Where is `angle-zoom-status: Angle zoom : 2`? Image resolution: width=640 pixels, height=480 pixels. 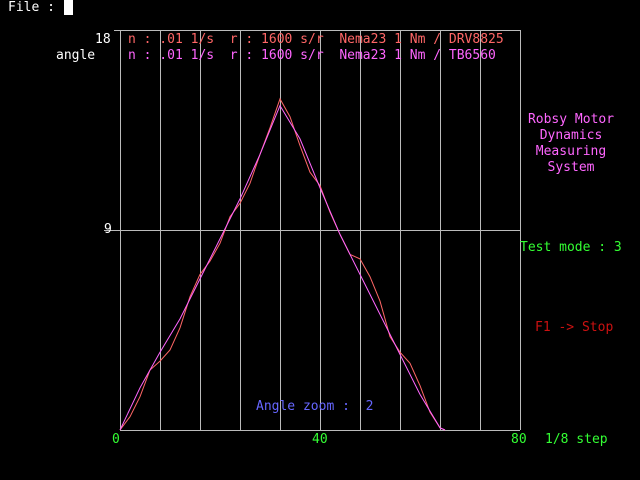 angle-zoom-status: Angle zoom : 2 is located at coordinates (315, 406).